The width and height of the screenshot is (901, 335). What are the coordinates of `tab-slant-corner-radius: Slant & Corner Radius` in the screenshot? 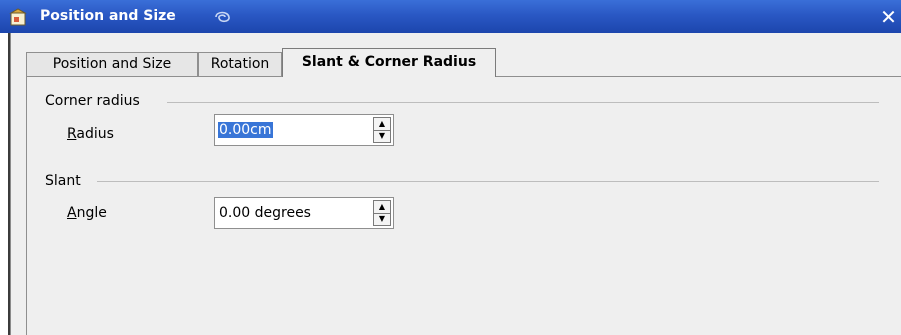 It's located at (389, 62).